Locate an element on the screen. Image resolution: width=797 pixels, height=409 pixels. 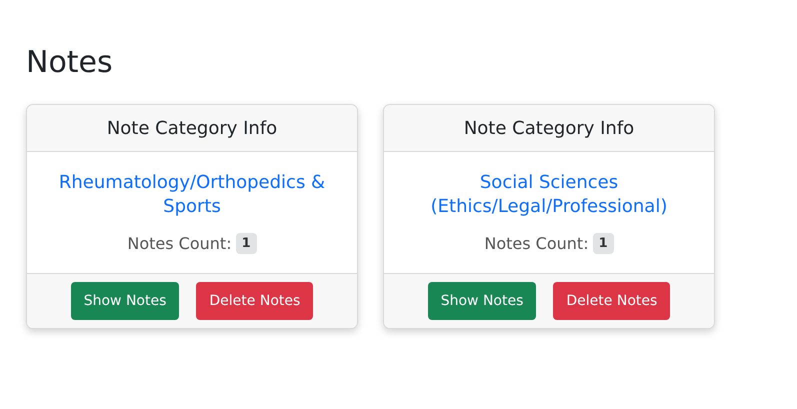
category-link: Rheumatology/Orthopedics & Sports is located at coordinates (192, 195).